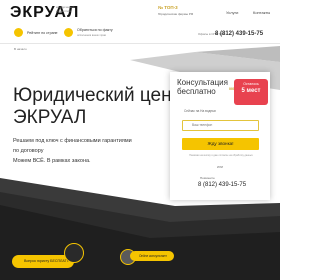 The image size is (320, 280). Describe the element at coordinates (207, 178) in the screenshot. I see `call-label: Позвоните` at that location.